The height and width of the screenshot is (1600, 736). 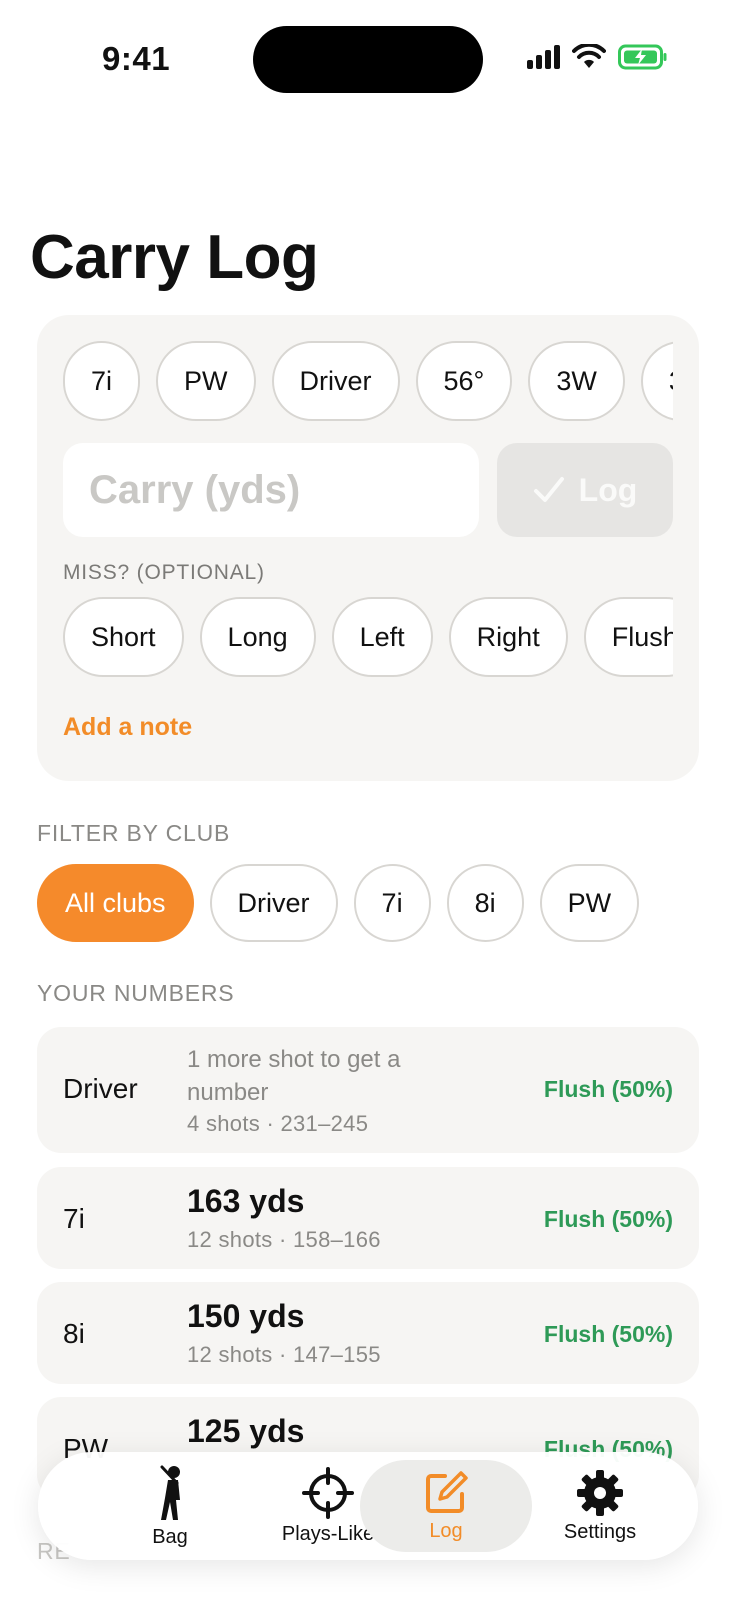 I want to click on club-chip: Driver, so click(x=335, y=381).